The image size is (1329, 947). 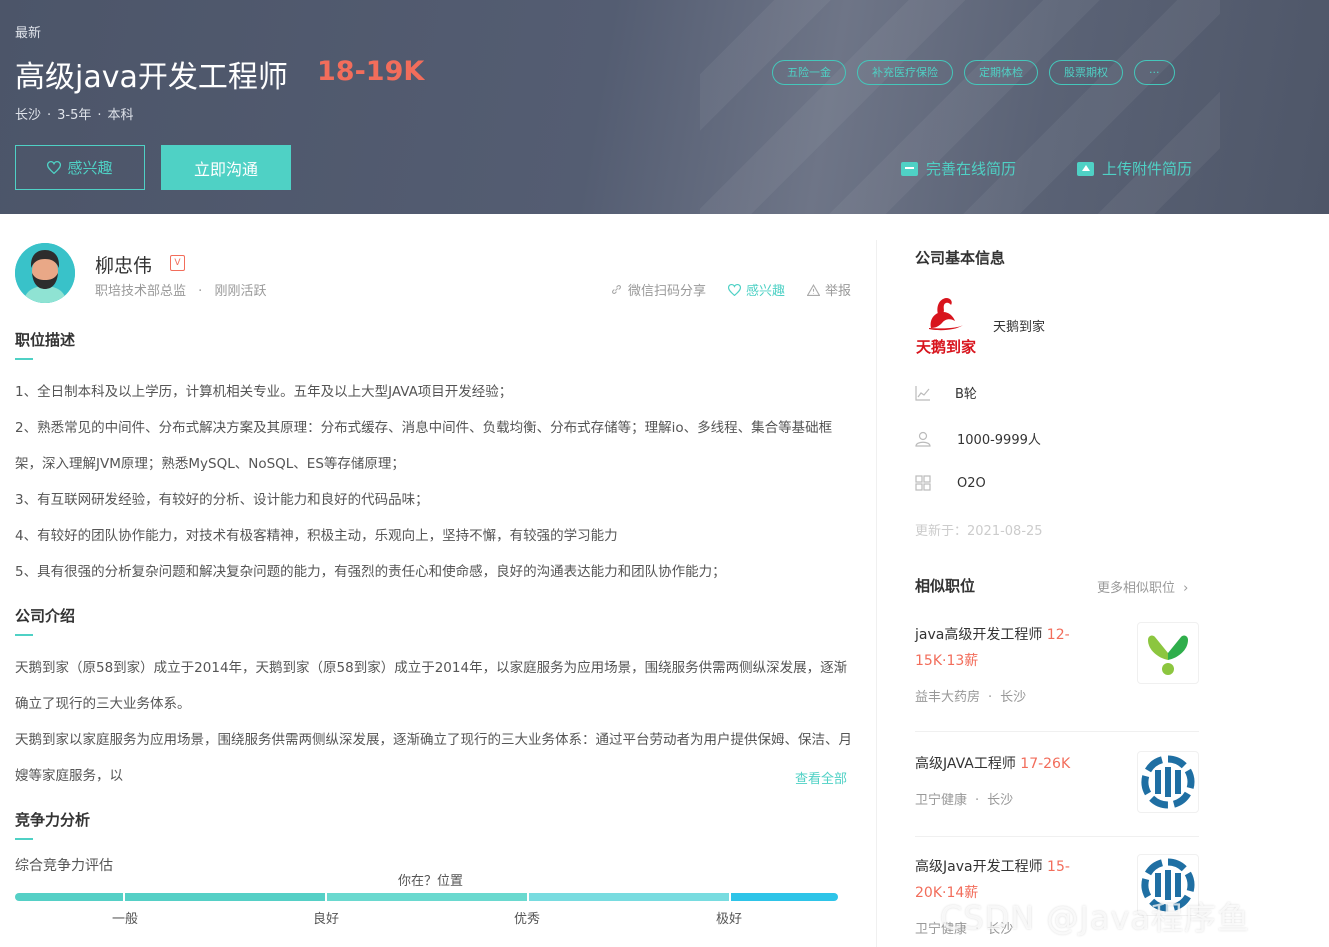 What do you see at coordinates (971, 169) in the screenshot?
I see `improve-resume-label: 完善在线简历` at bounding box center [971, 169].